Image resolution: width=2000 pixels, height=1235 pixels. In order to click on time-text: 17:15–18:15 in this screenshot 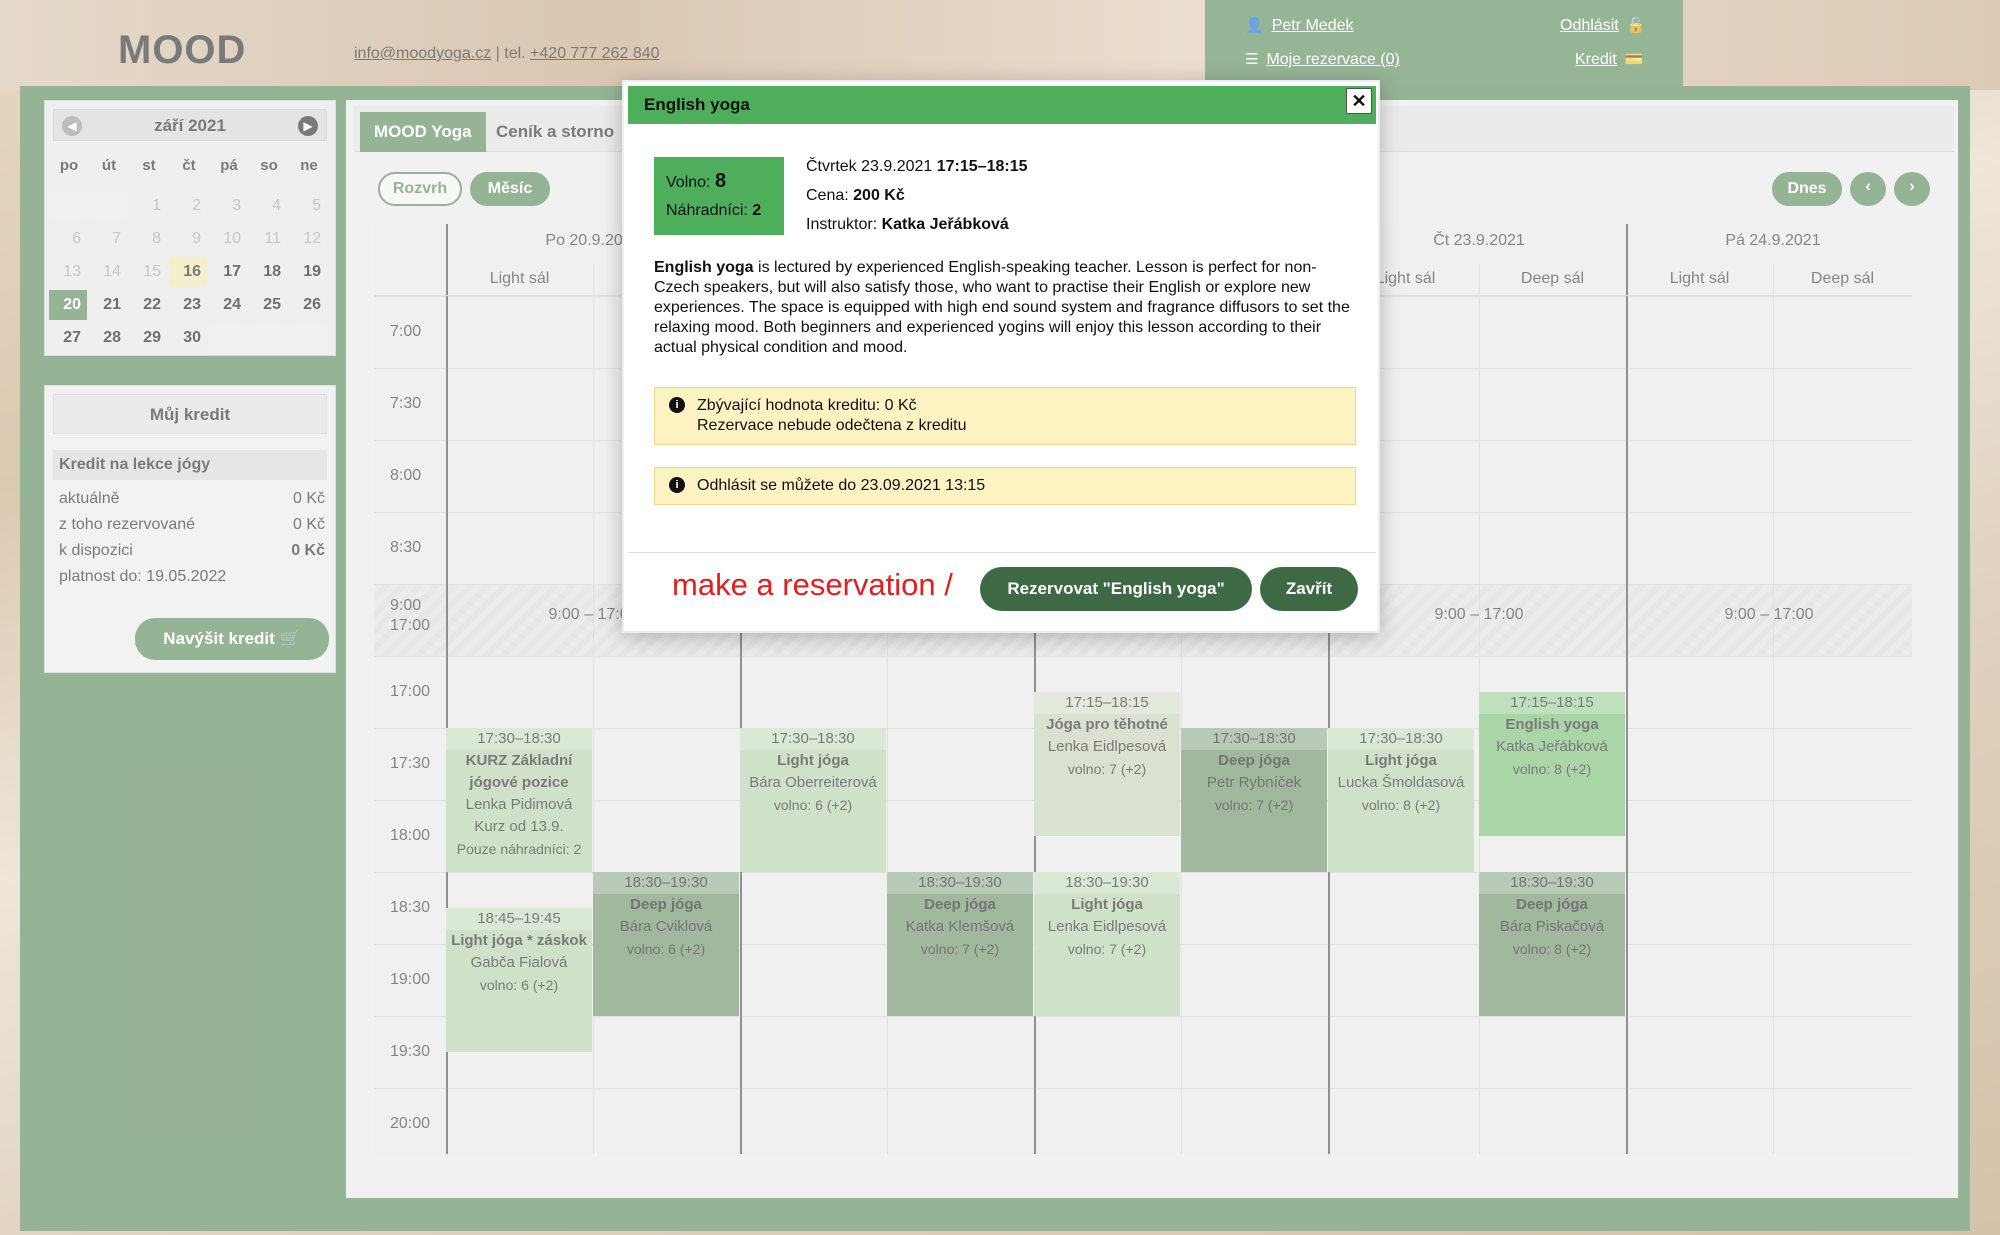, I will do `click(982, 166)`.